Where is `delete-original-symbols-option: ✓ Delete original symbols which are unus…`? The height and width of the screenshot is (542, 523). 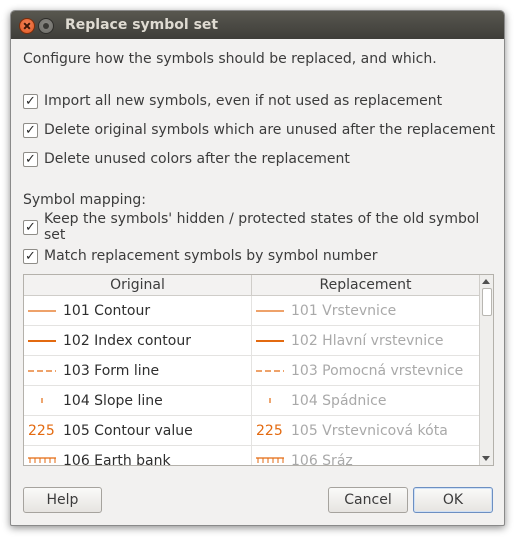 delete-original-symbols-option: ✓ Delete original symbols which are unus… is located at coordinates (259, 130).